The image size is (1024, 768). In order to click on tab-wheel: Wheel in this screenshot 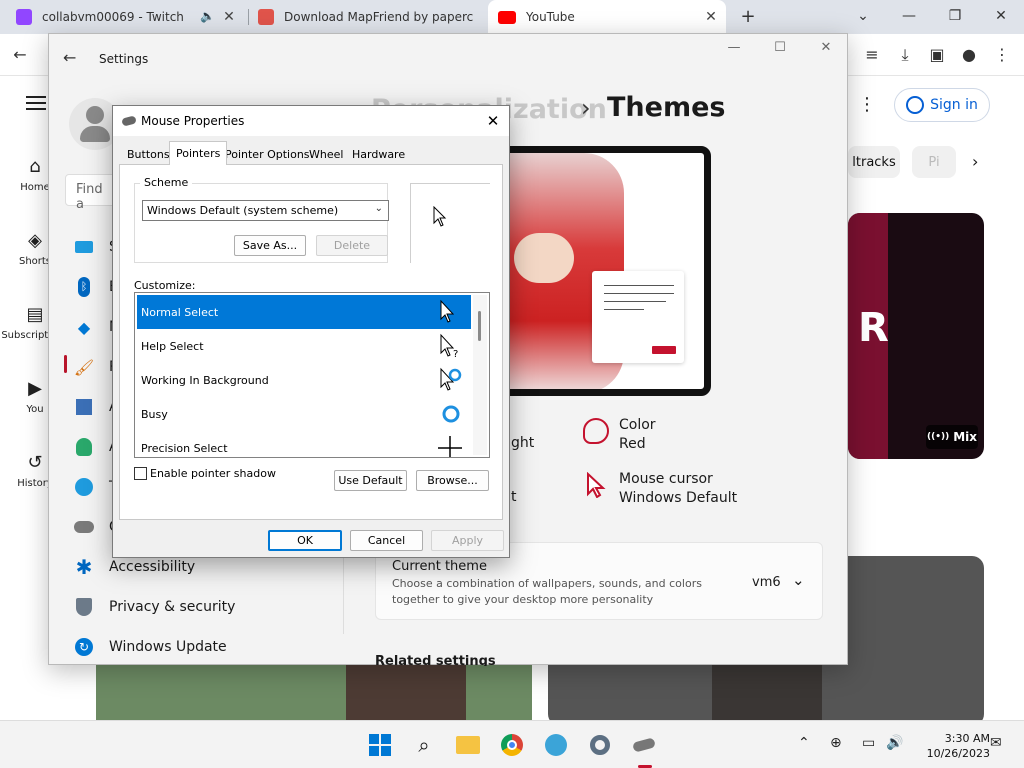, I will do `click(326, 154)`.